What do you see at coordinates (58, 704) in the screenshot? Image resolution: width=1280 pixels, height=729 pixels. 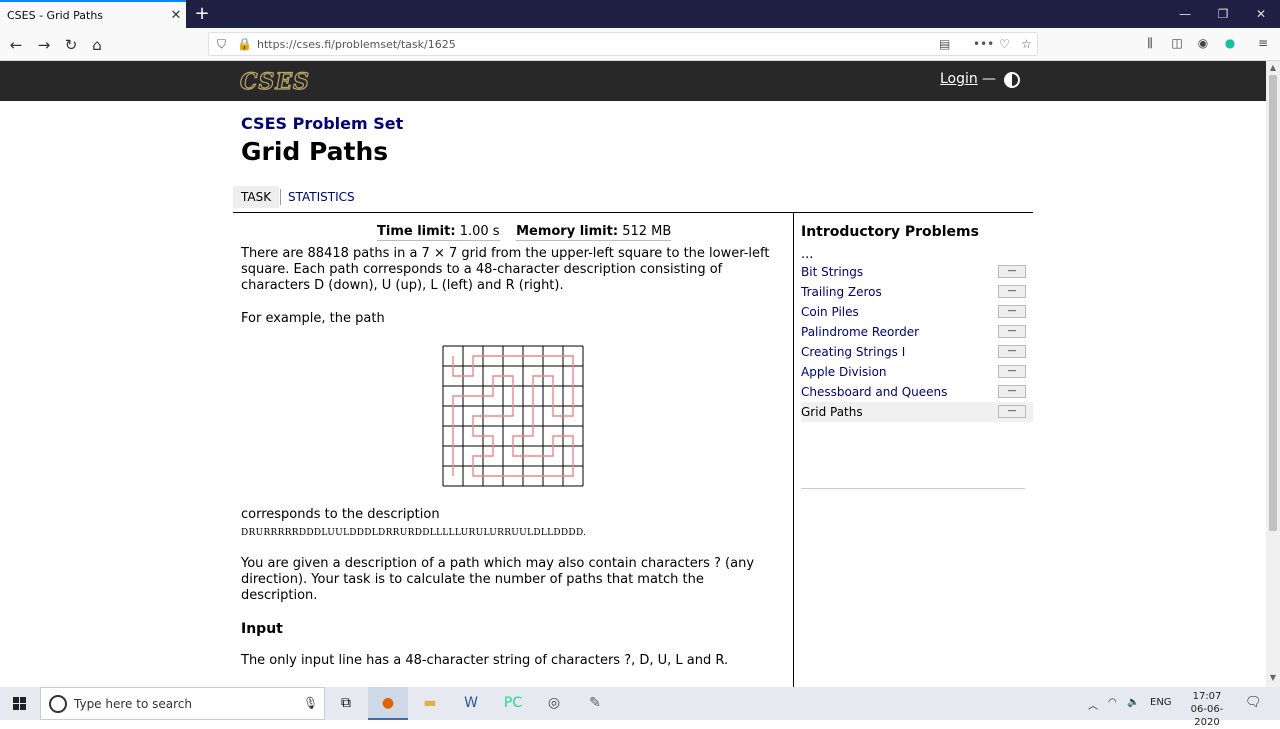 I see `cortana-icon` at bounding box center [58, 704].